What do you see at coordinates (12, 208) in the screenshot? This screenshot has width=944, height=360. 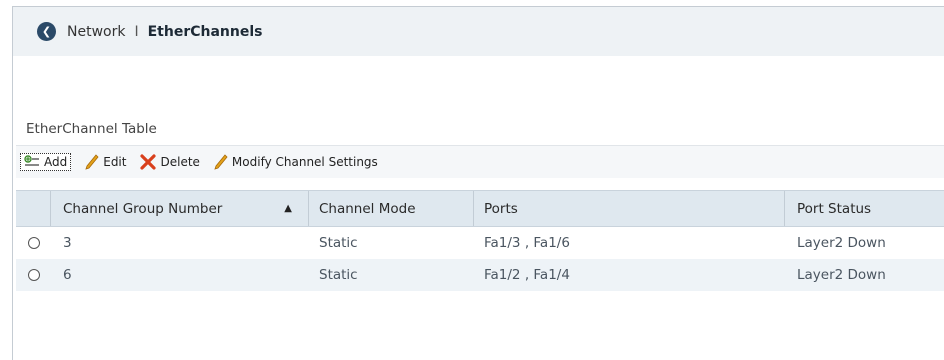 I see `content-left-border` at bounding box center [12, 208].